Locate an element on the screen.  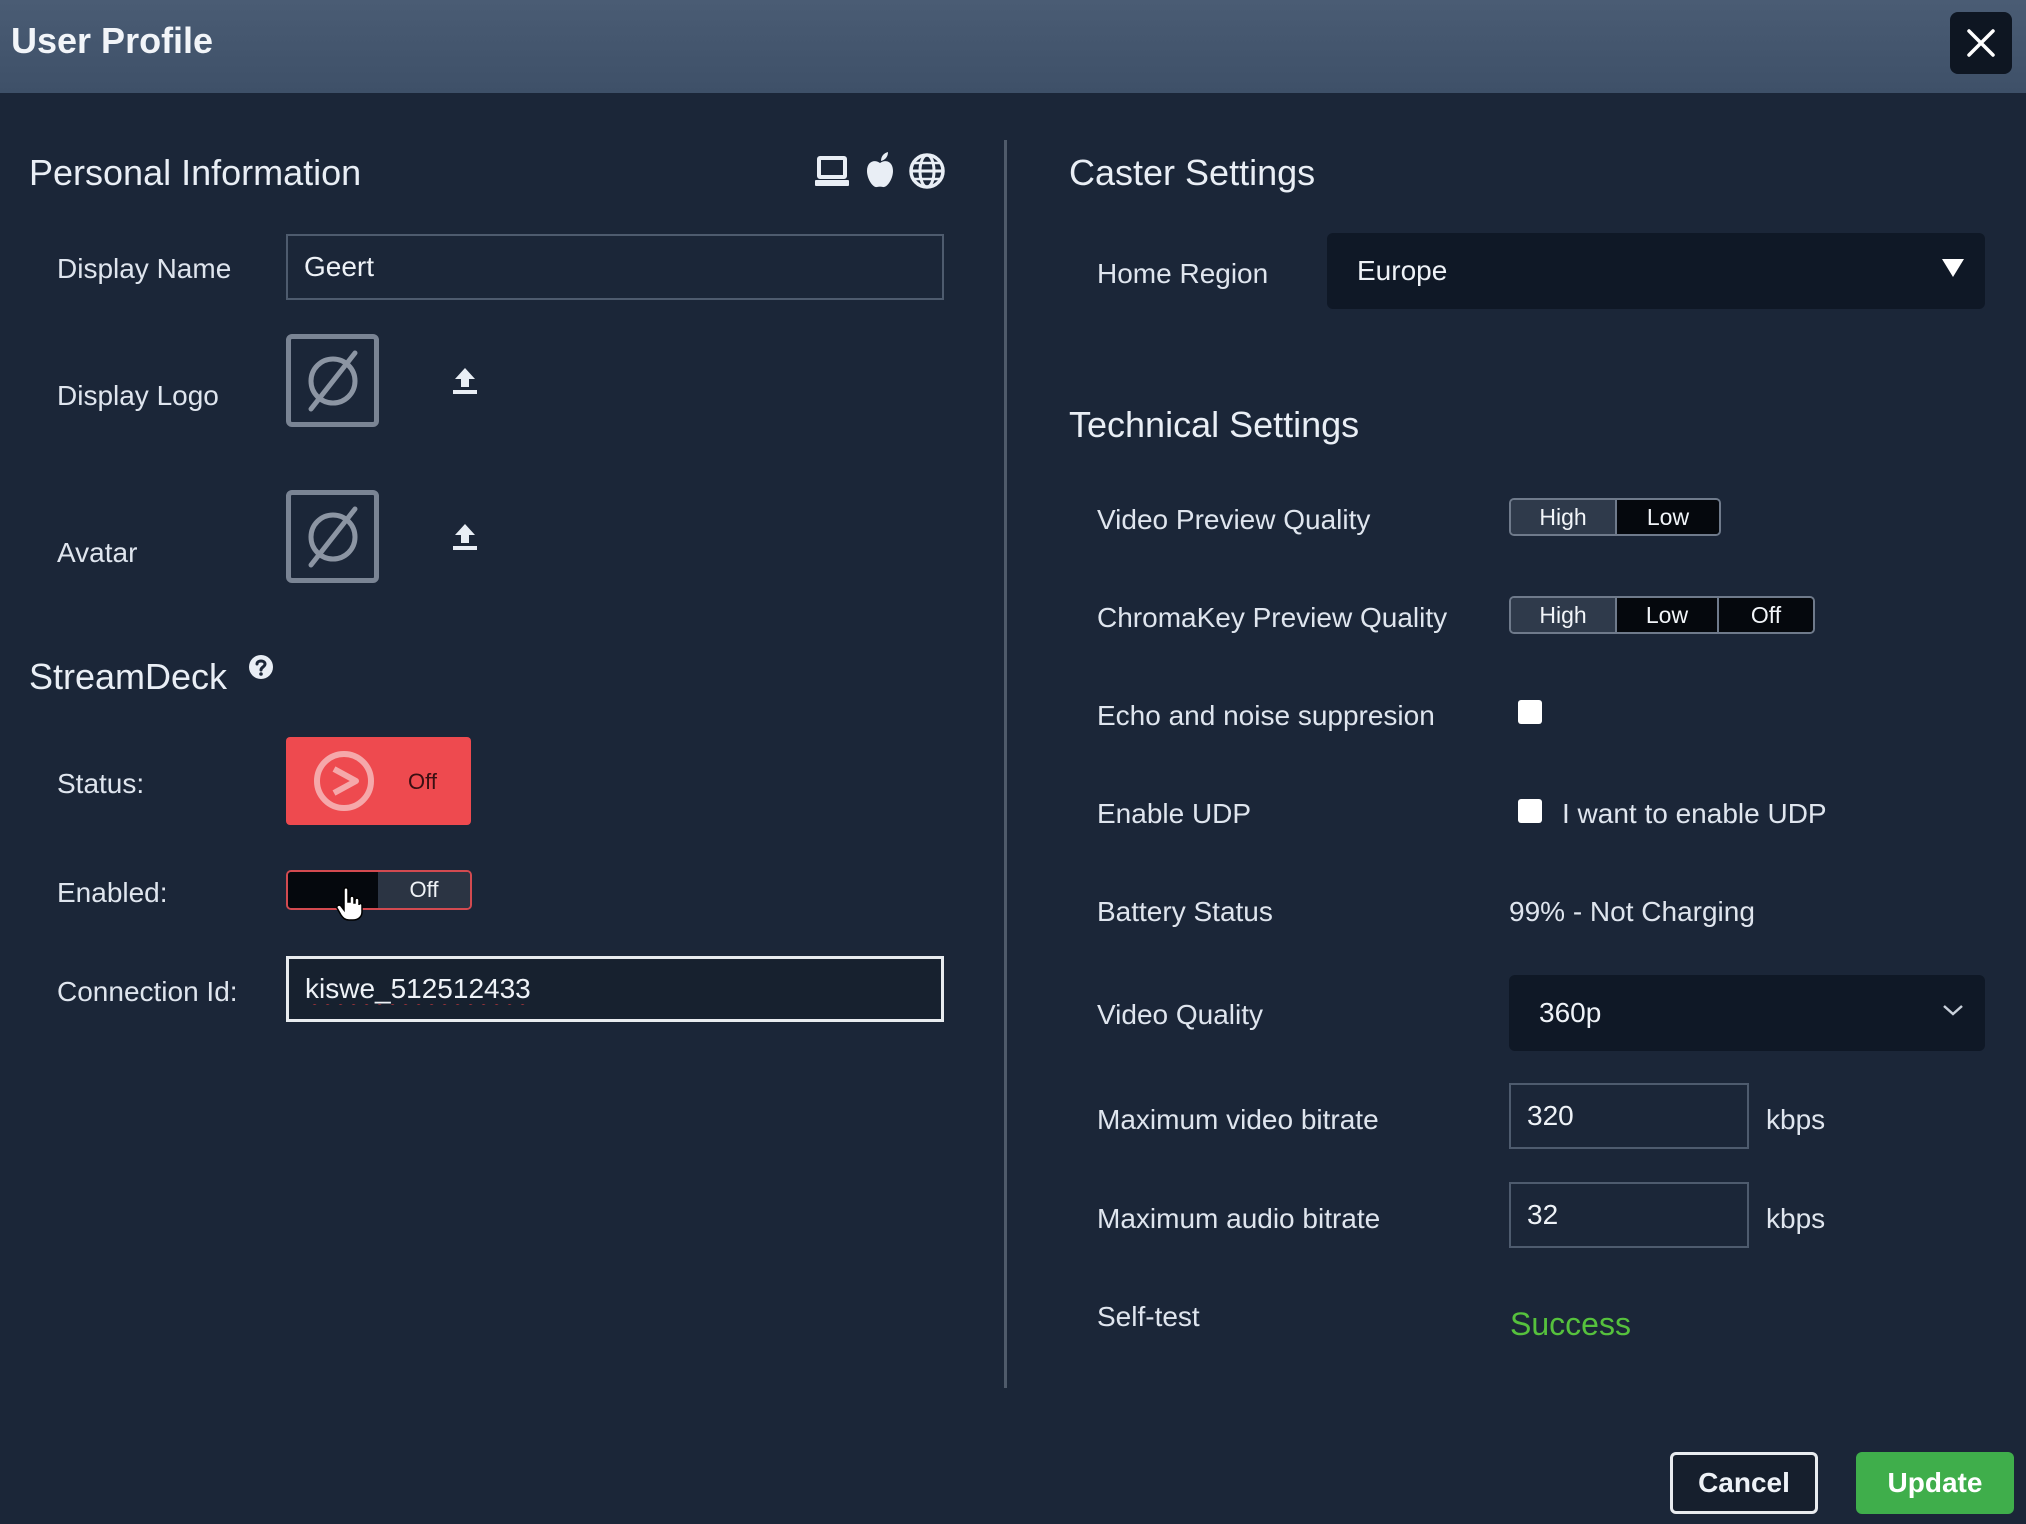
connection-id-label: Connection Id: is located at coordinates (147, 991).